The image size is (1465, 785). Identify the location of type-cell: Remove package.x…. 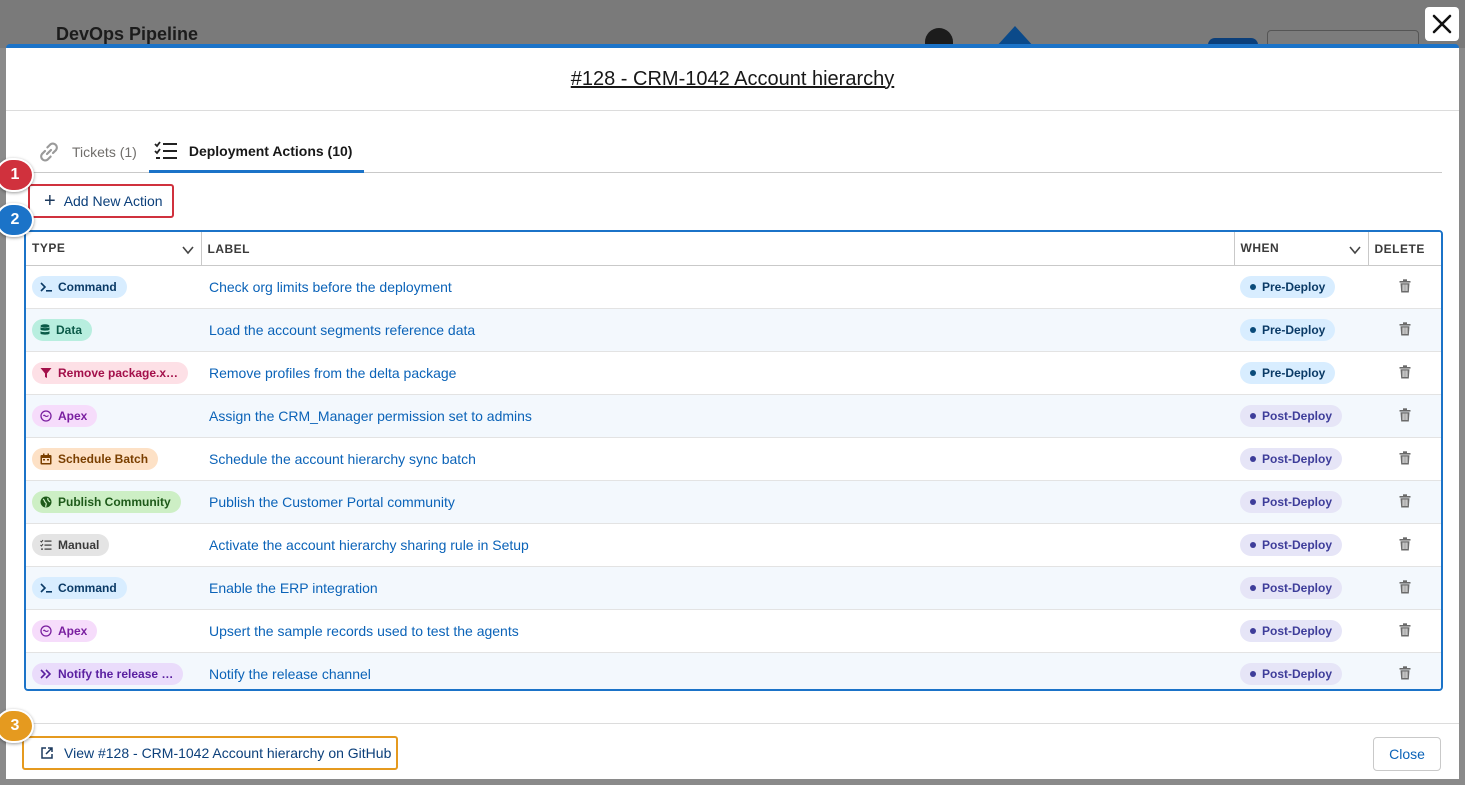
(113, 373).